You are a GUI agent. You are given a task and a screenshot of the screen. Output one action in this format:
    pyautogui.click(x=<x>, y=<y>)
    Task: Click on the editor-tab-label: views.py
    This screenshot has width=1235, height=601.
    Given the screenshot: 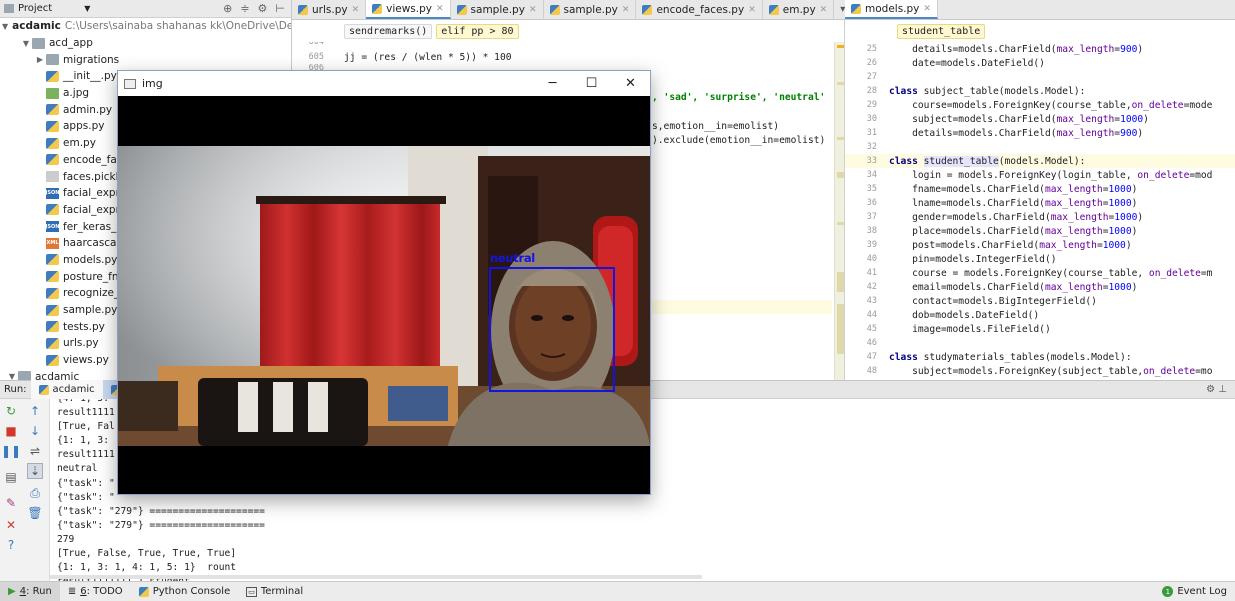 What is the action you would take?
    pyautogui.click(x=409, y=8)
    